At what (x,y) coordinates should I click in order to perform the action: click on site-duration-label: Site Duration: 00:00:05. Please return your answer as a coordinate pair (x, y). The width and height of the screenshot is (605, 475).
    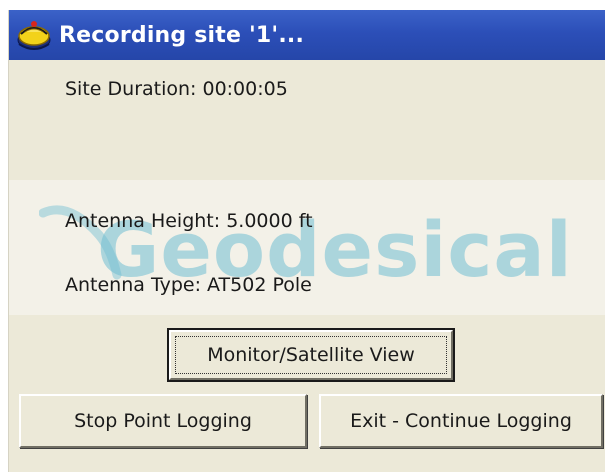
    Looking at the image, I should click on (176, 89).